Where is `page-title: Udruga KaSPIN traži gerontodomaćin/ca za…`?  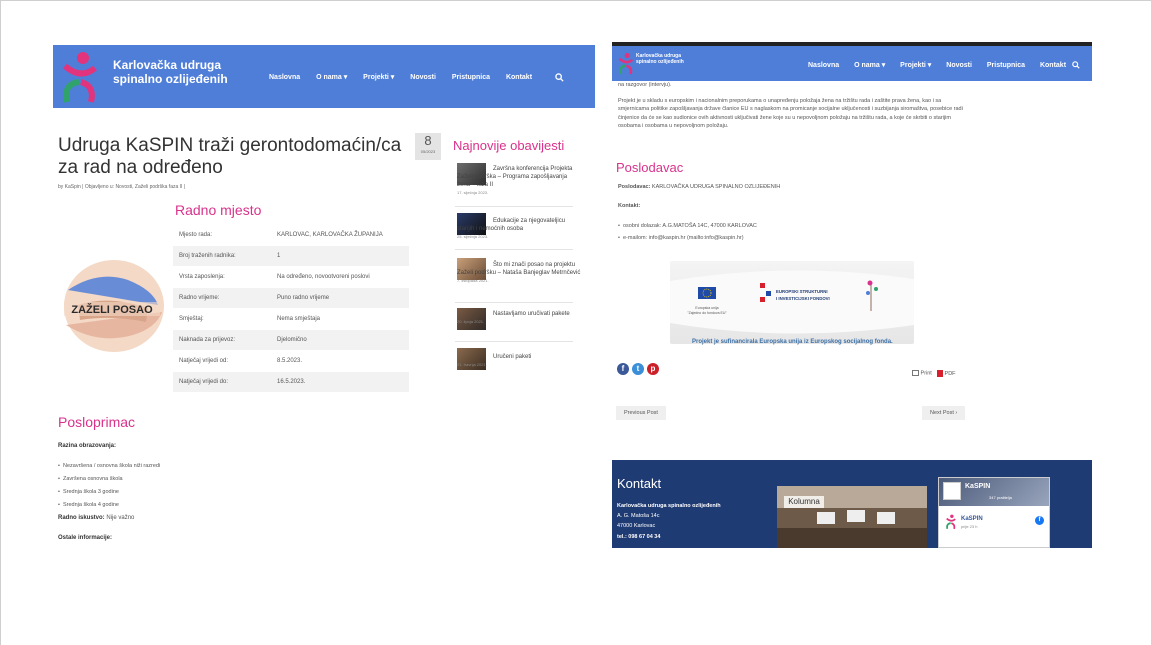
page-title: Udruga KaSPIN traži gerontodomaćin/ca za… is located at coordinates (230, 156).